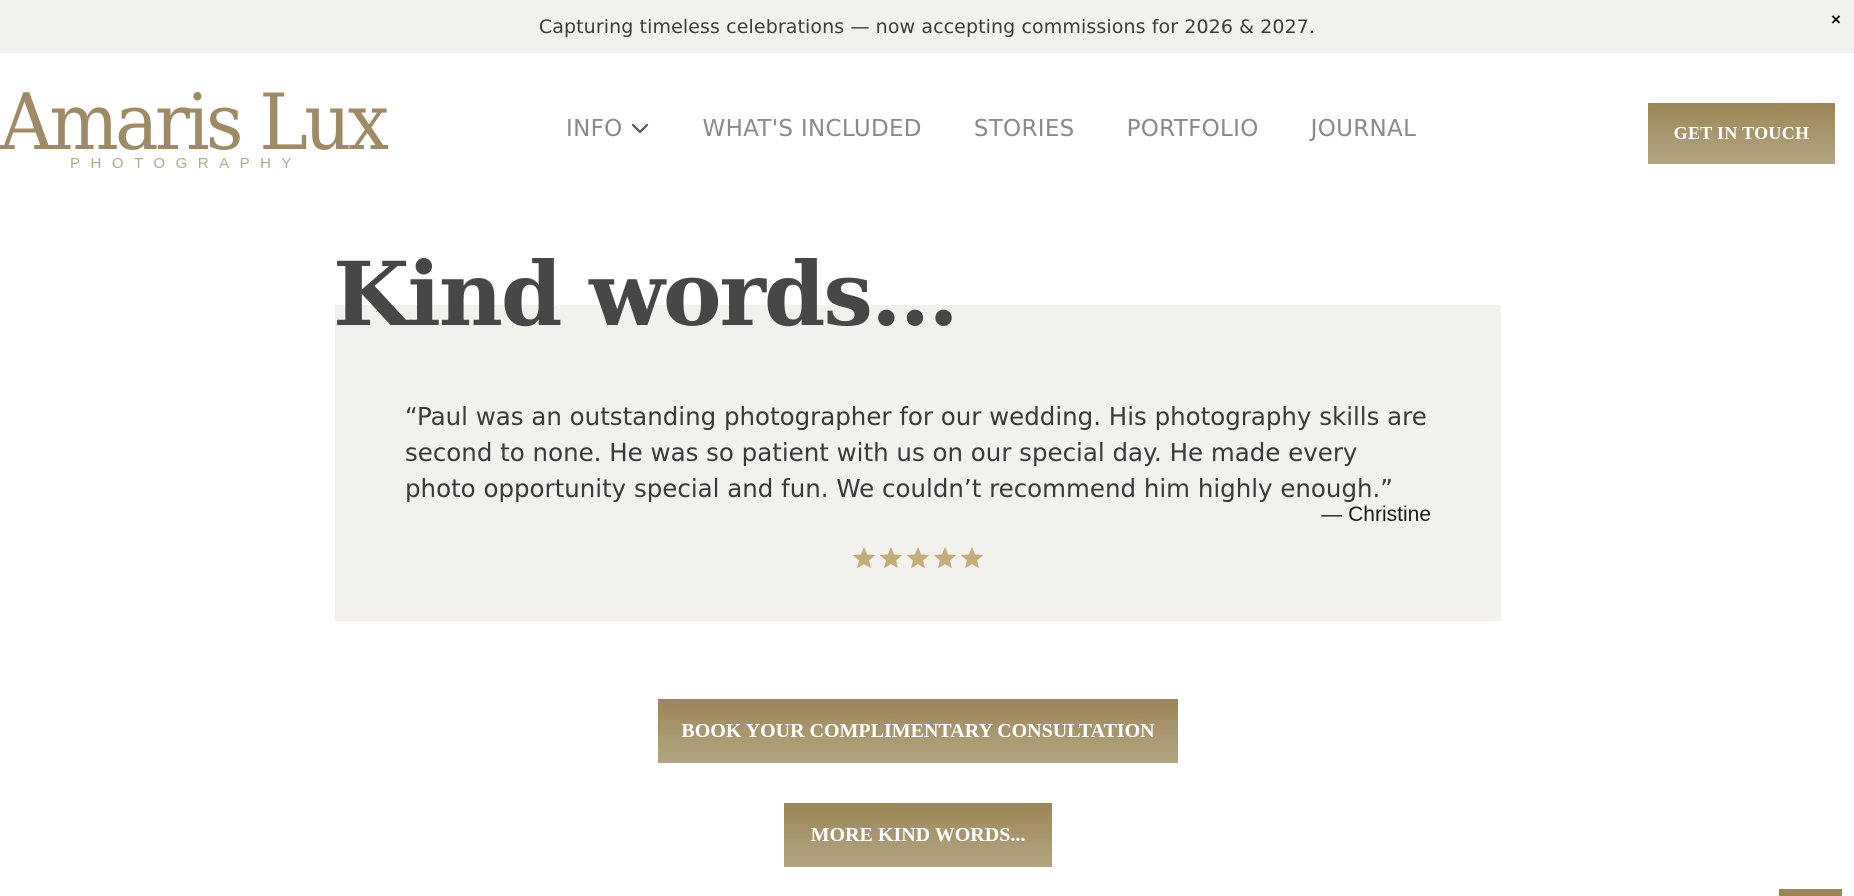 This screenshot has width=1854, height=896. I want to click on back-to-top-button, so click(1810, 892).